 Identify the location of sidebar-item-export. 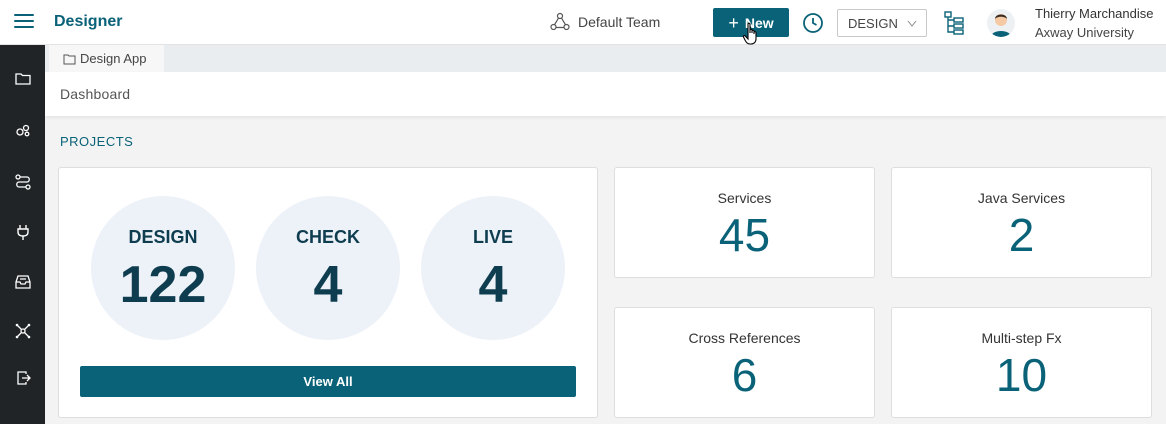
(22, 378).